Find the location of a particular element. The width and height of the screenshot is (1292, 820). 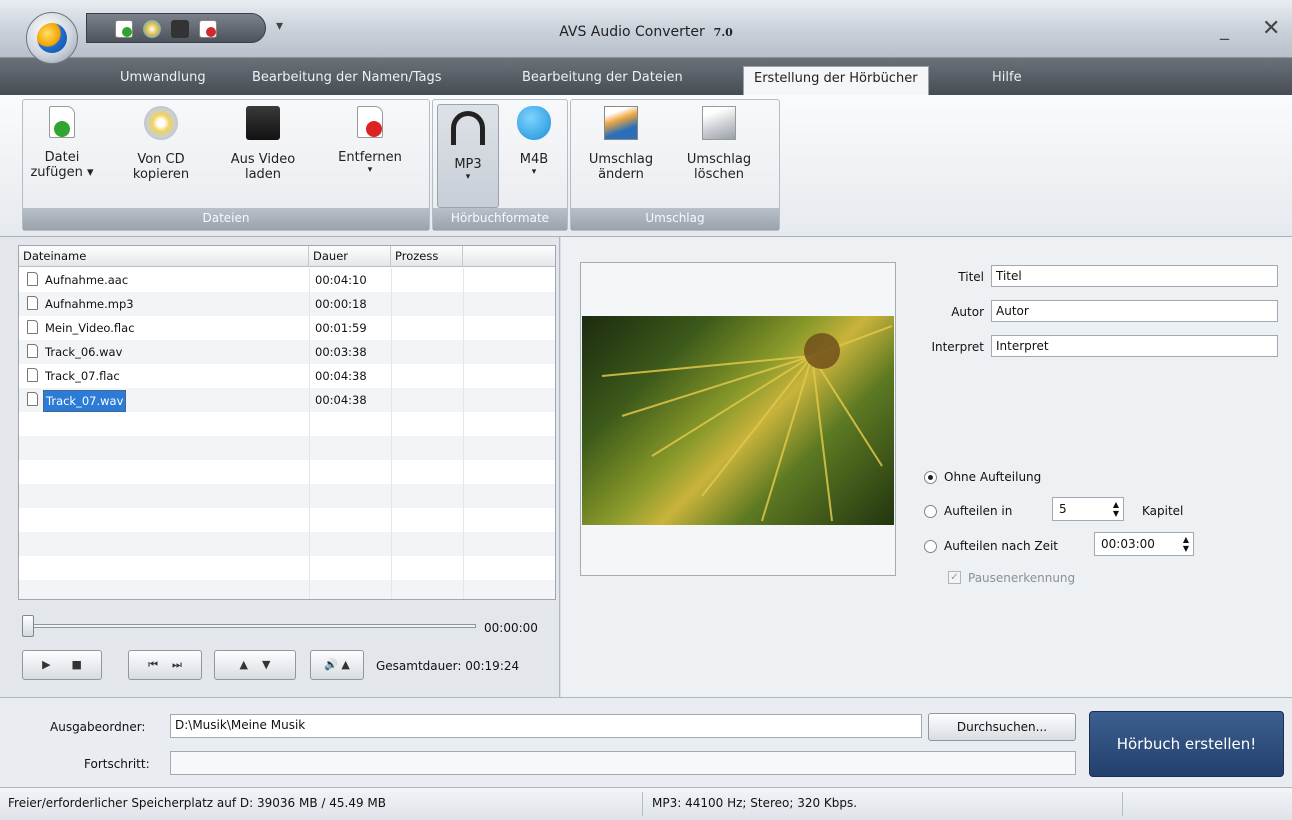

group-umschlag: Umschlag ändern Umschlag löschen Umschlag is located at coordinates (675, 165).